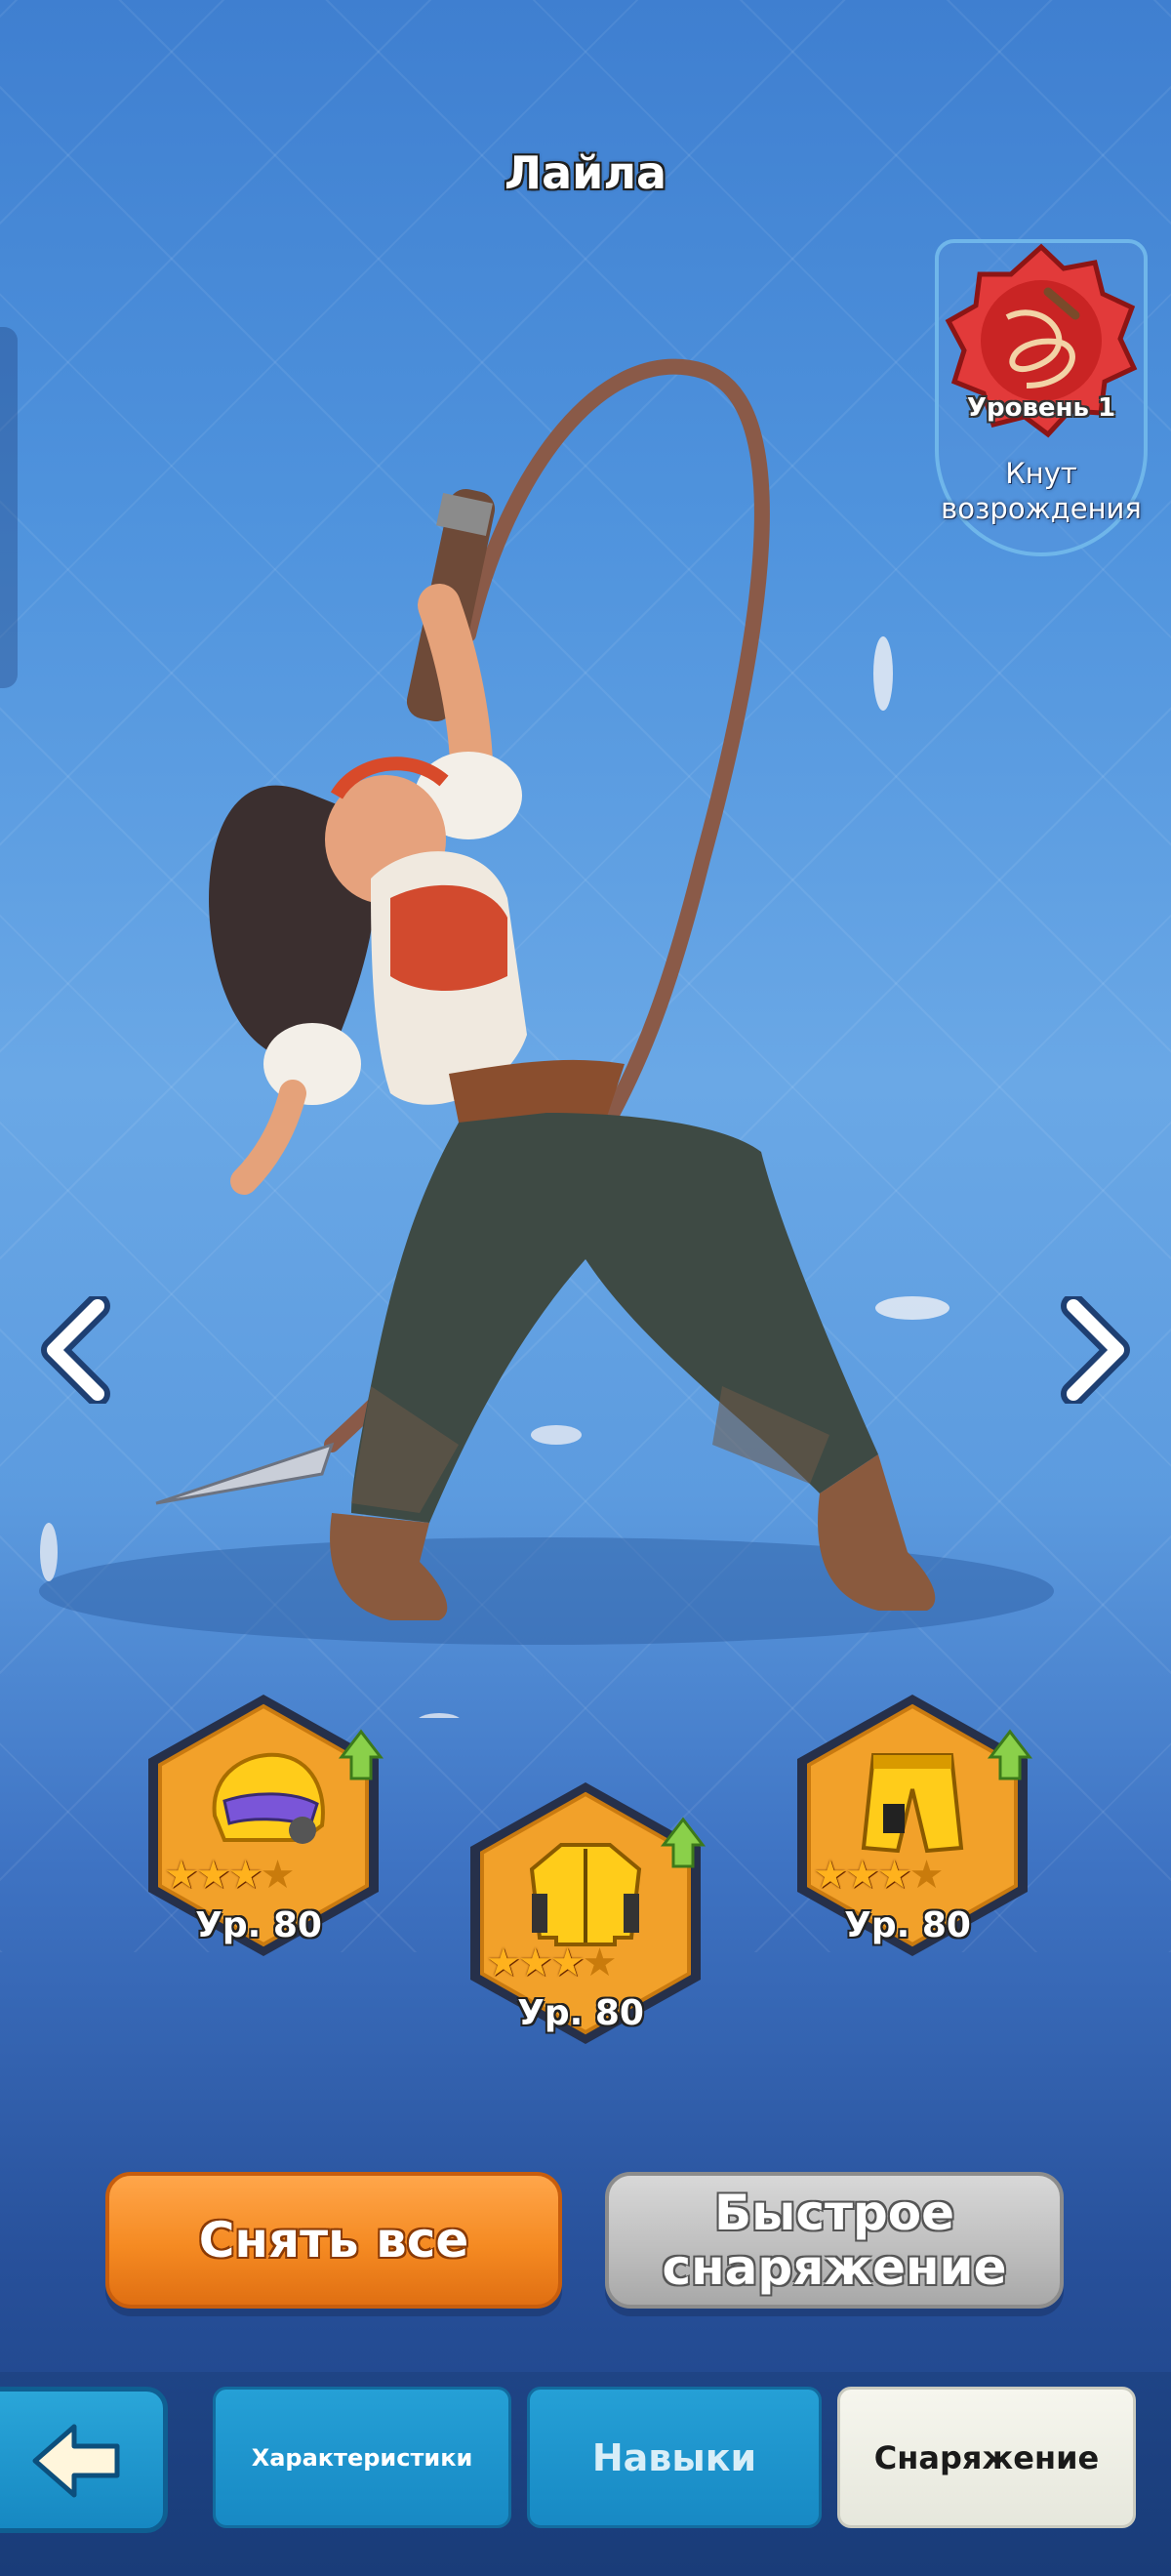 Image resolution: width=1171 pixels, height=2576 pixels. I want to click on equipment-slot-pants: ★★★★ Ур. 80, so click(912, 1830).